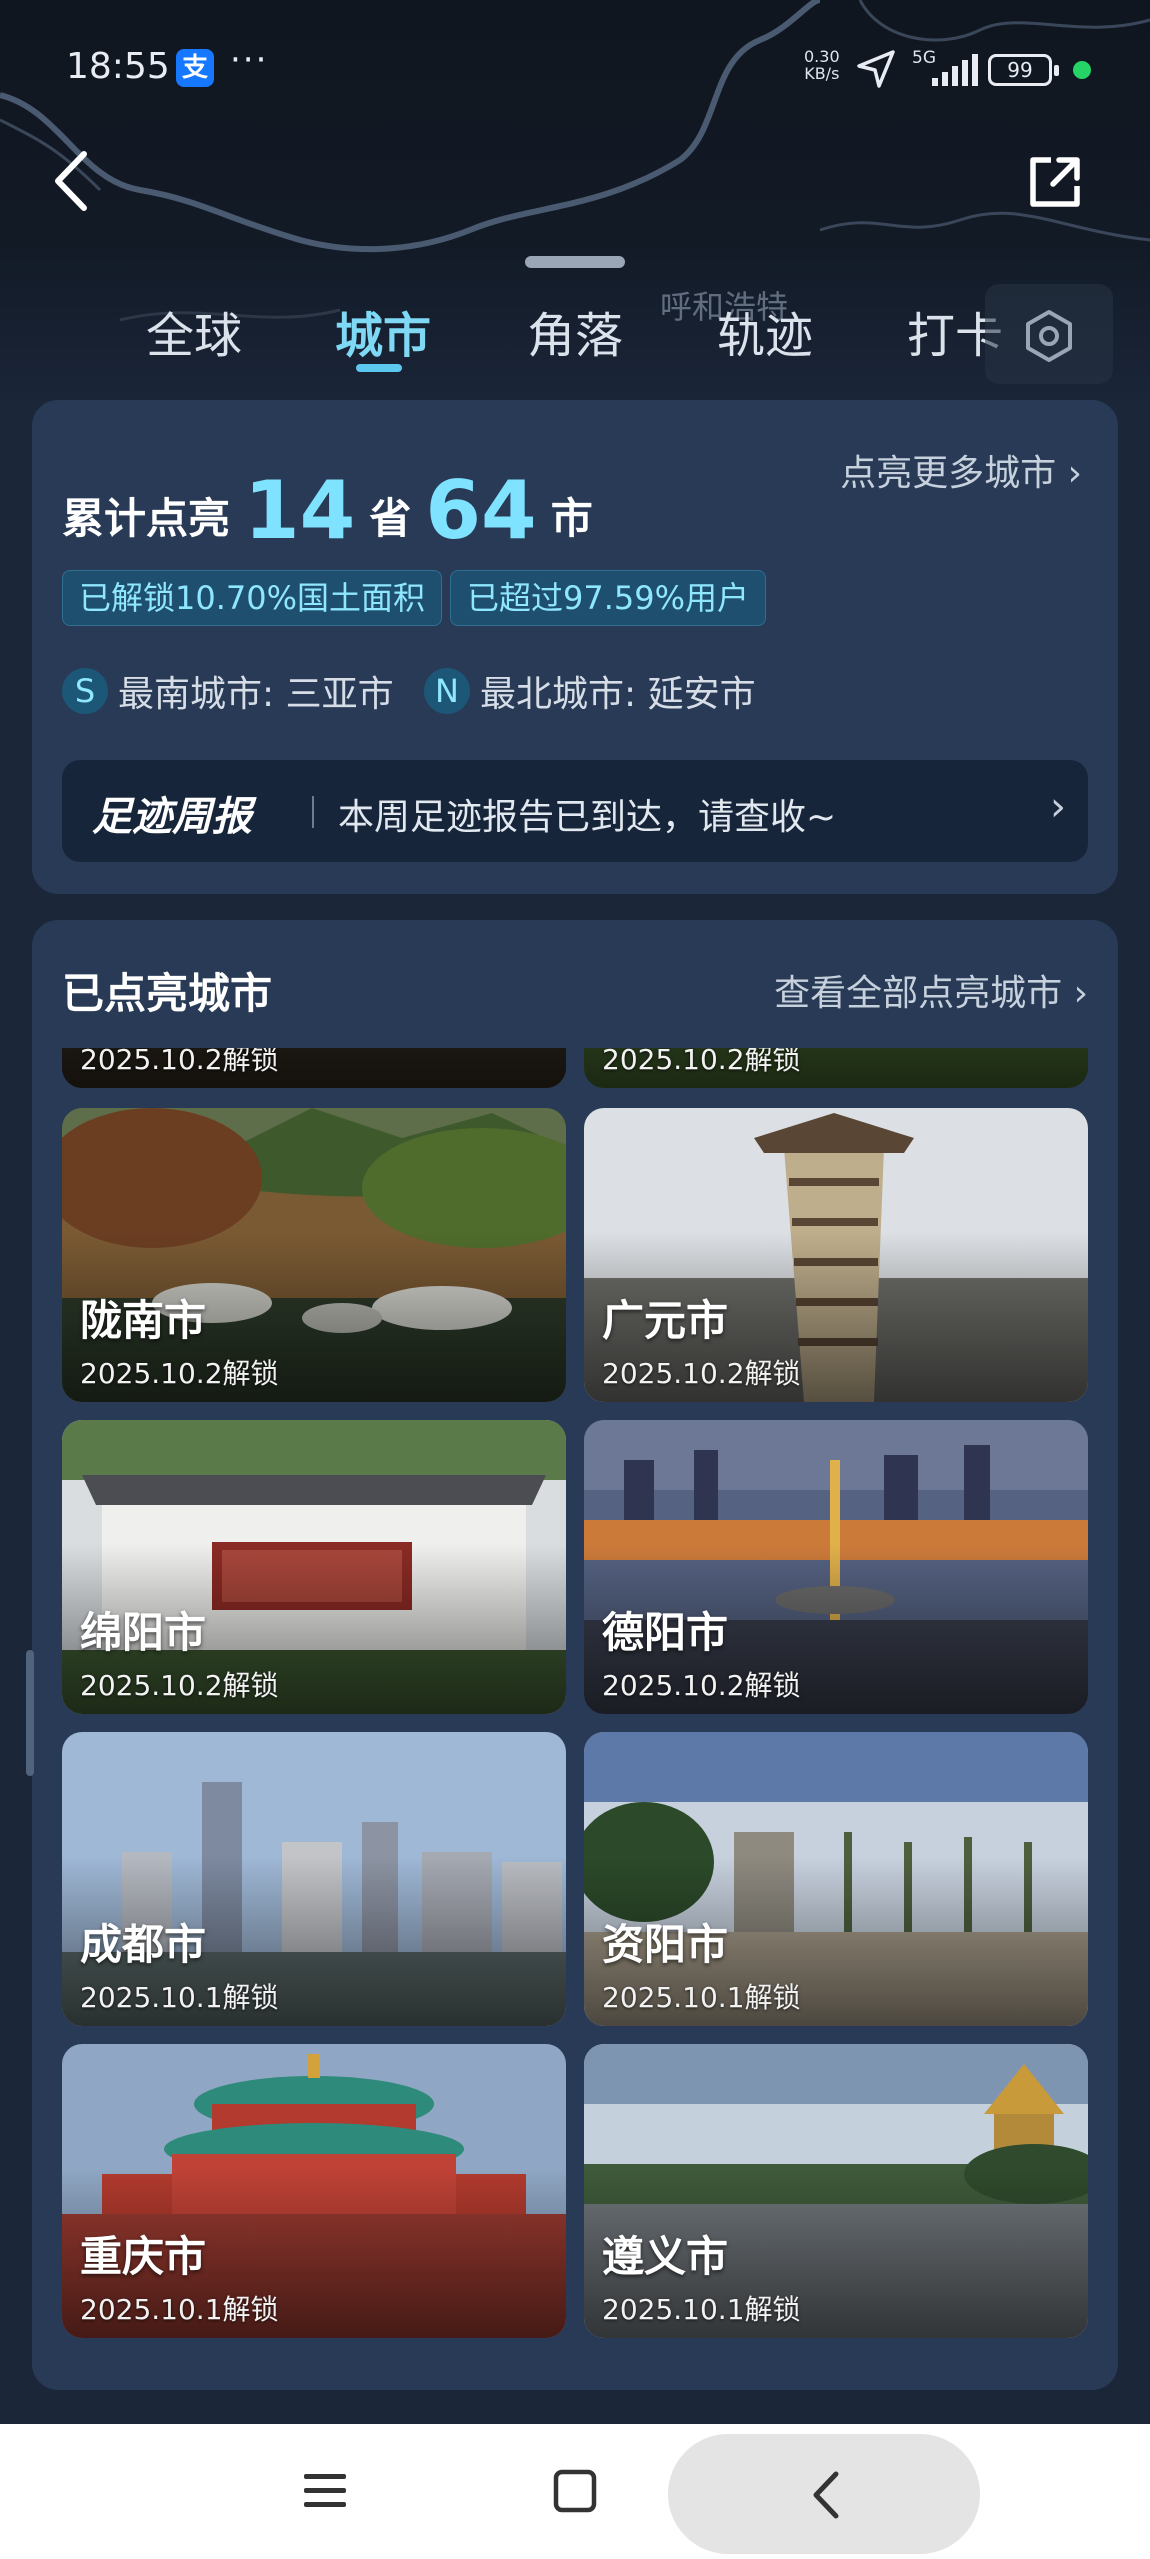  What do you see at coordinates (195, 68) in the screenshot?
I see `alipay-icon: 支` at bounding box center [195, 68].